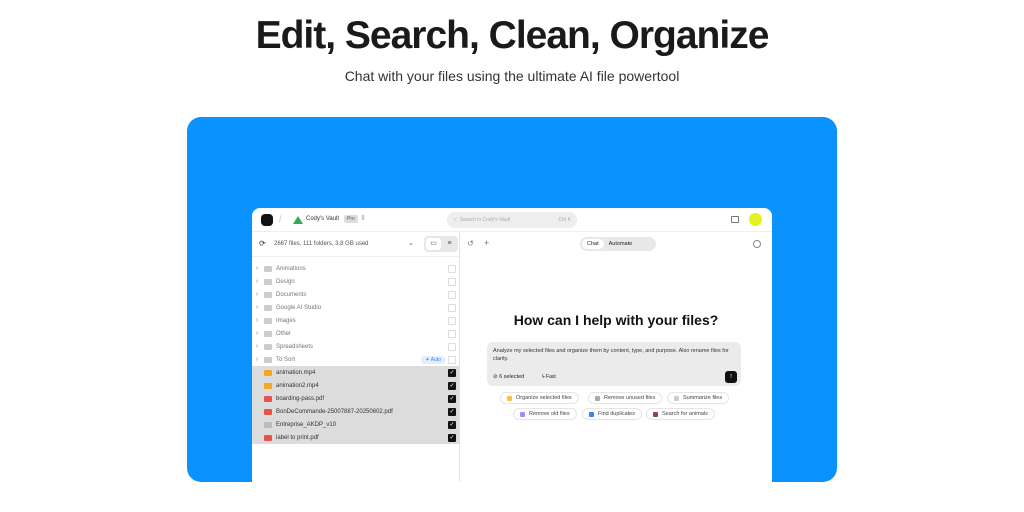 The width and height of the screenshot is (1024, 512). I want to click on folder-name: Documents, so click(291, 294).